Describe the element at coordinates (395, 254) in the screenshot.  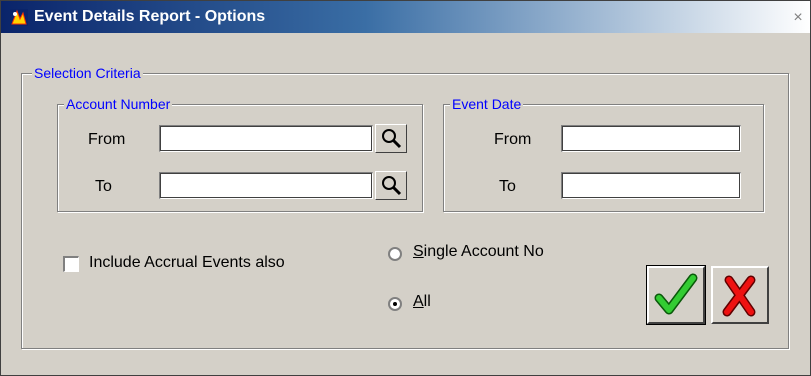
I see `single-account-radio` at that location.